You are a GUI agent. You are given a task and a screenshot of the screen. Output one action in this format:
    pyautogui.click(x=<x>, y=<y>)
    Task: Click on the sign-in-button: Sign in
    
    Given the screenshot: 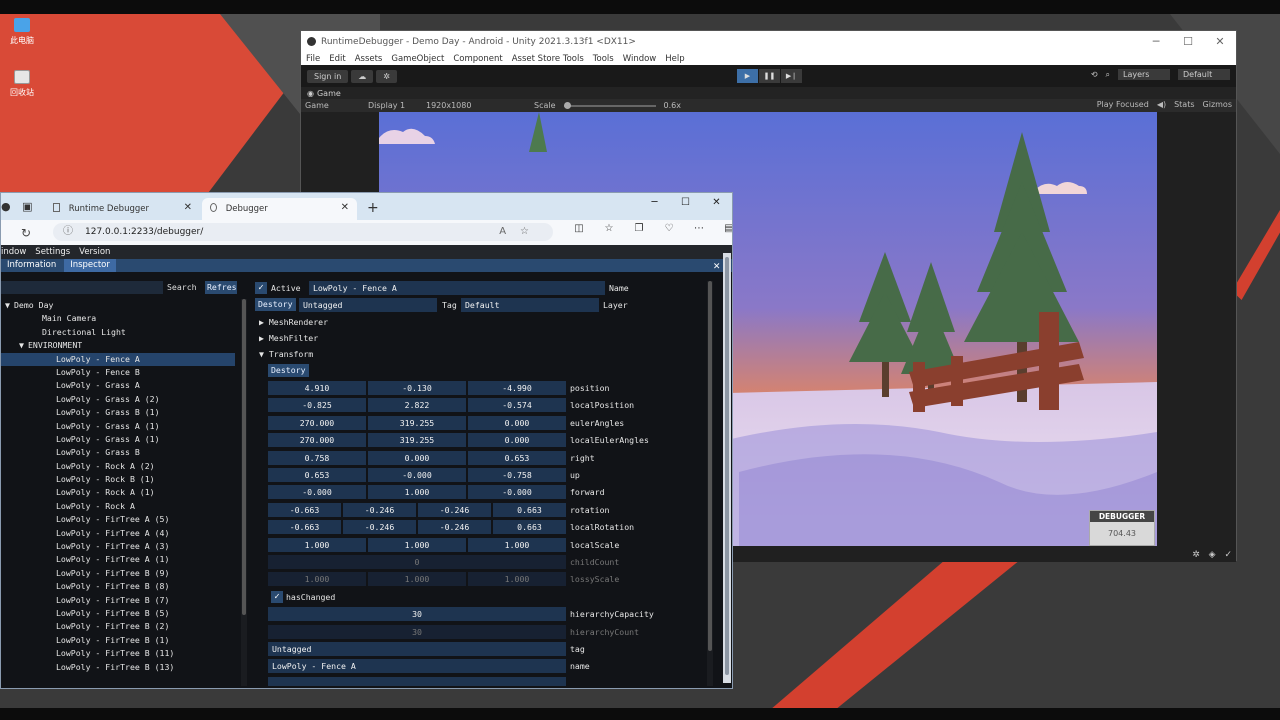 What is the action you would take?
    pyautogui.click(x=328, y=76)
    